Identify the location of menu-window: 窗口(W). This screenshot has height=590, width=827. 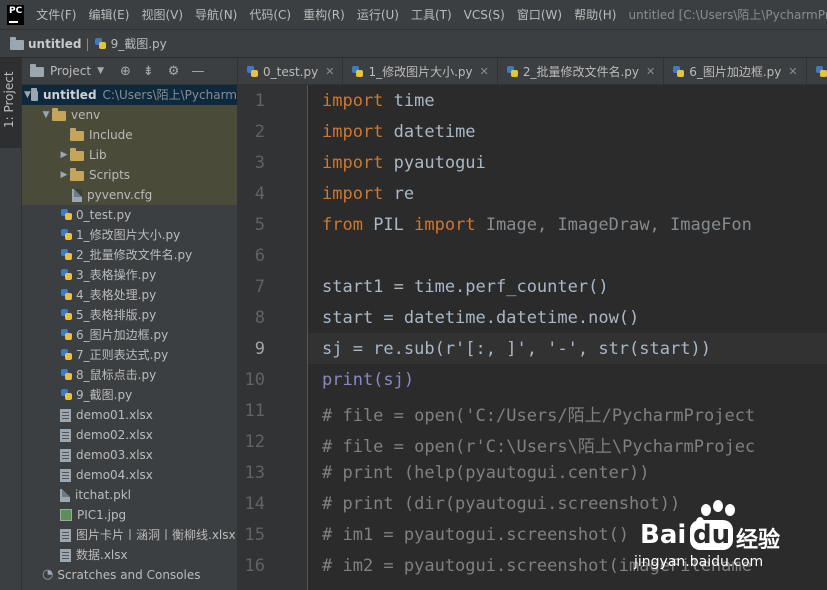
(539, 14).